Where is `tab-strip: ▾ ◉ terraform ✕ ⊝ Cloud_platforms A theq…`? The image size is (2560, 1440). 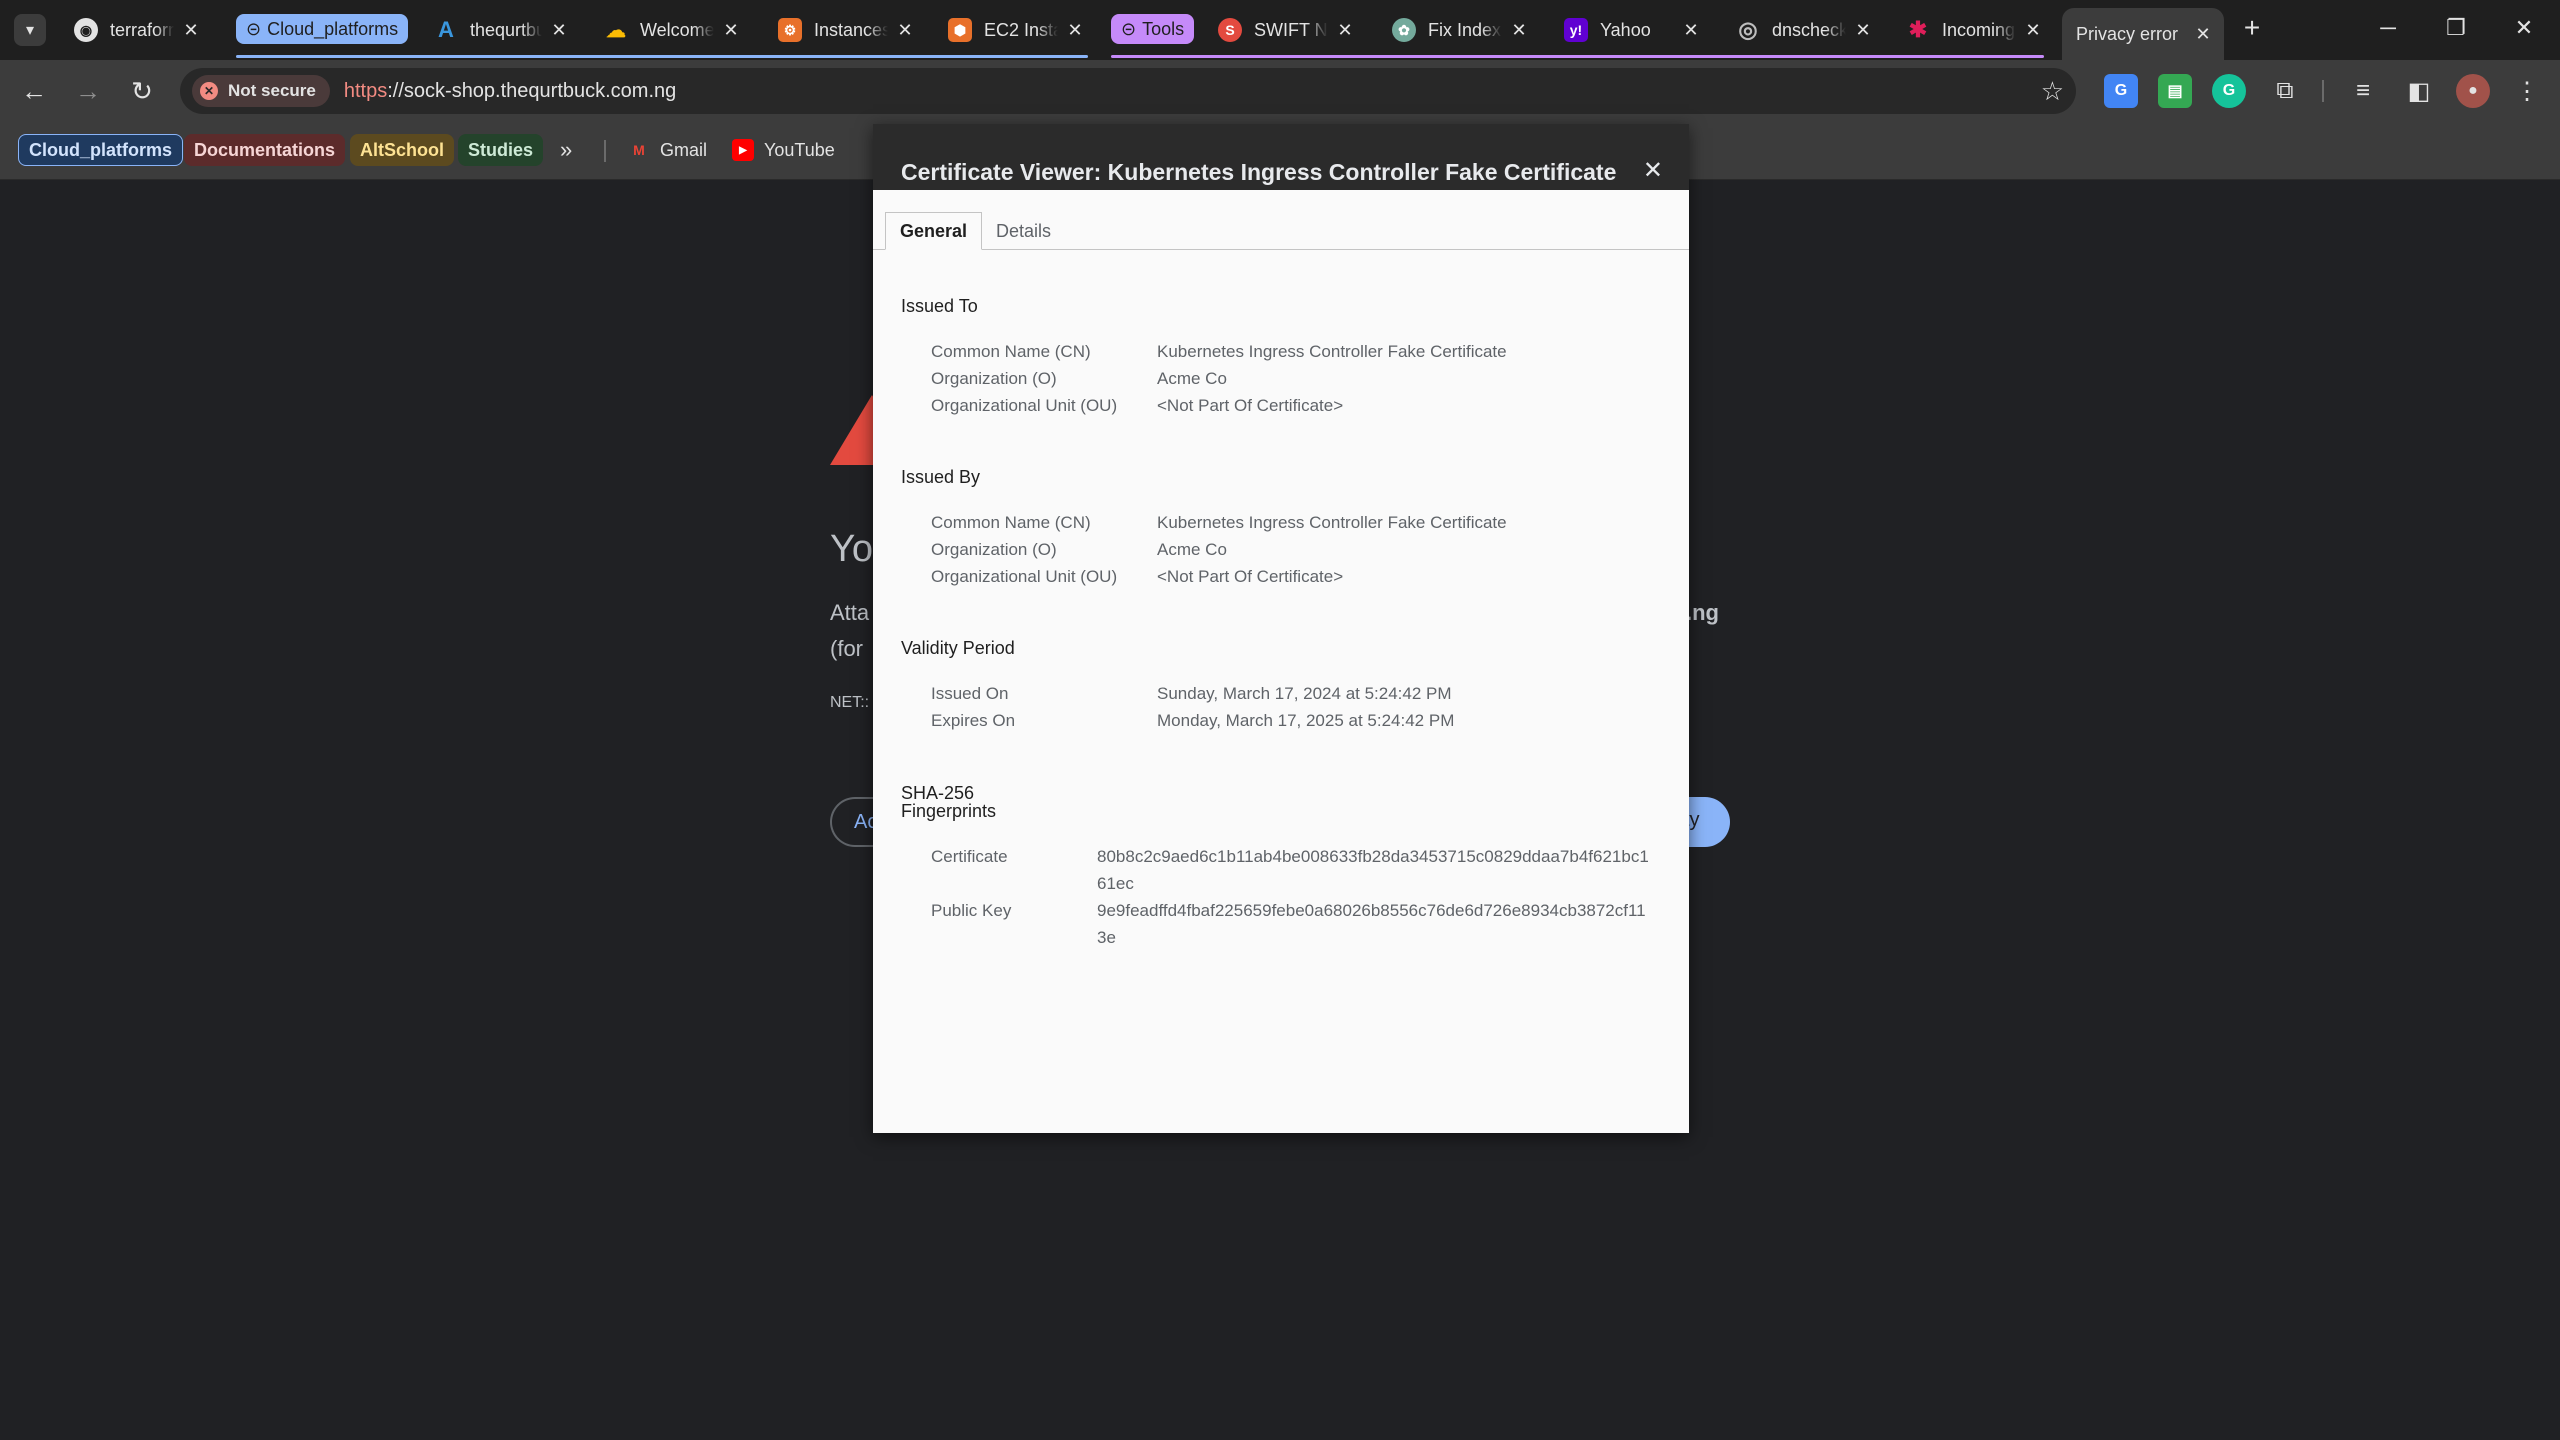 tab-strip: ▾ ◉ terraform ✕ ⊝ Cloud_platforms A theq… is located at coordinates (1280, 30).